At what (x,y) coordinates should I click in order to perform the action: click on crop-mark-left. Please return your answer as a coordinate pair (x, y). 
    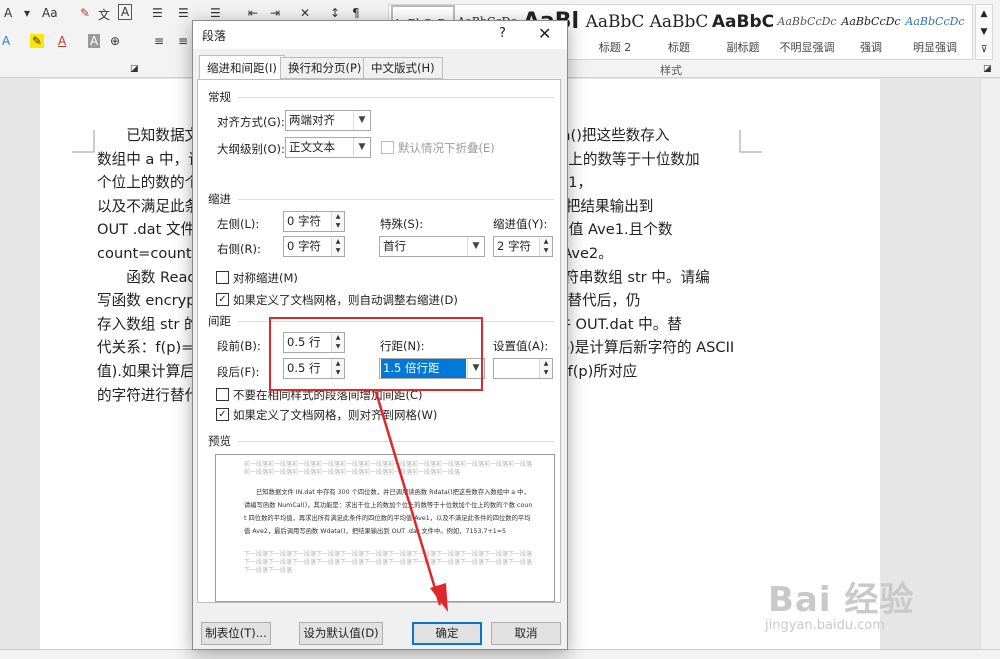
    Looking at the image, I should click on (83, 141).